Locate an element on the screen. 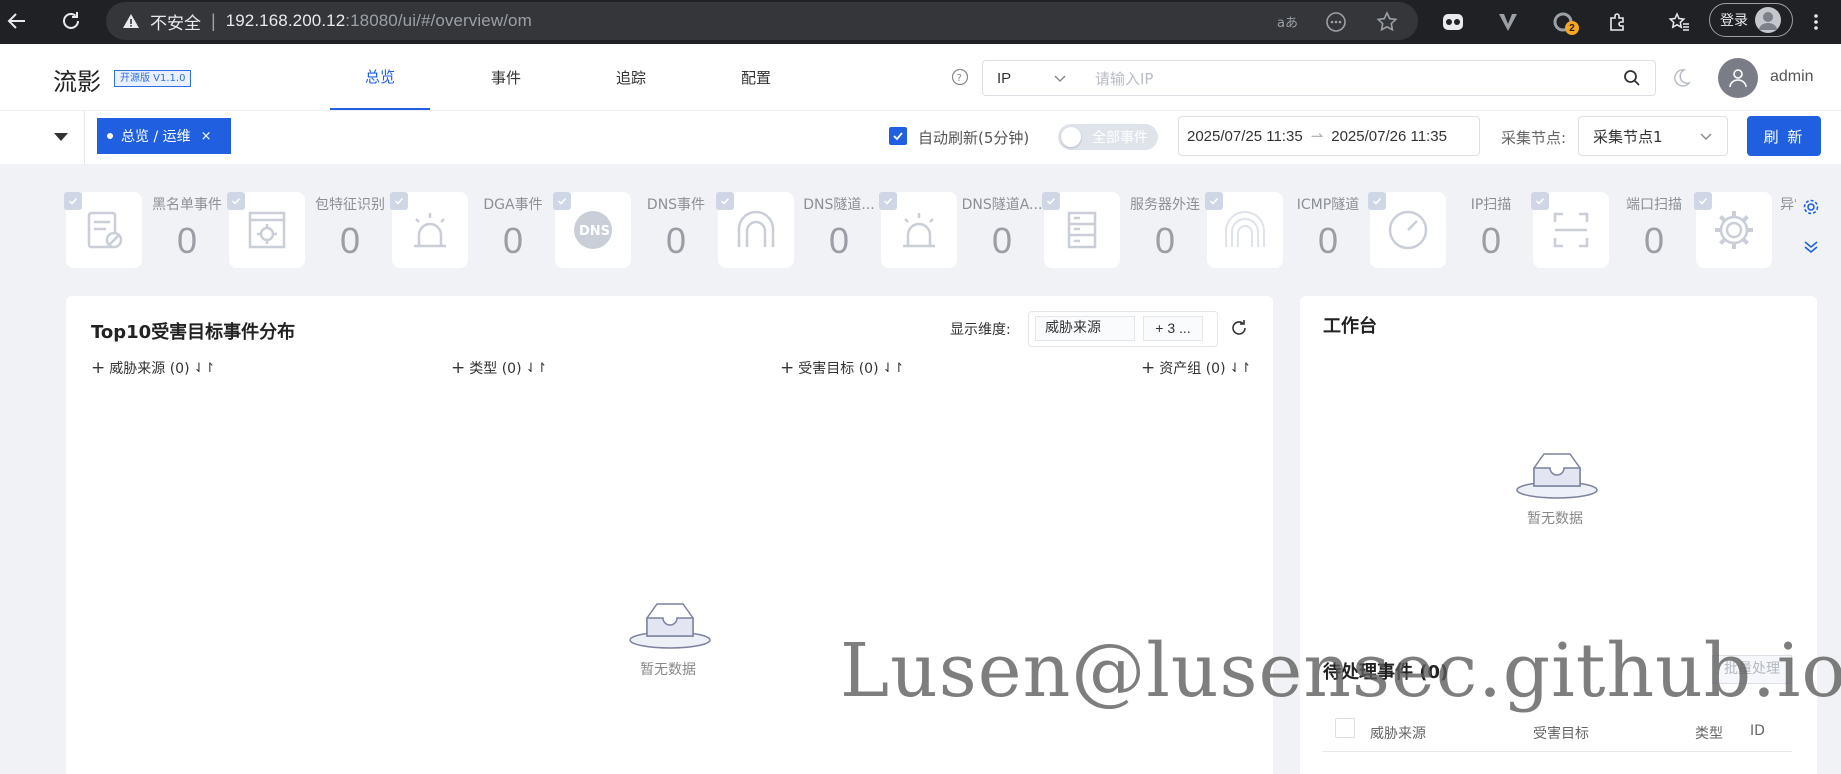  event-card: 异常 is located at coordinates (1741, 230).